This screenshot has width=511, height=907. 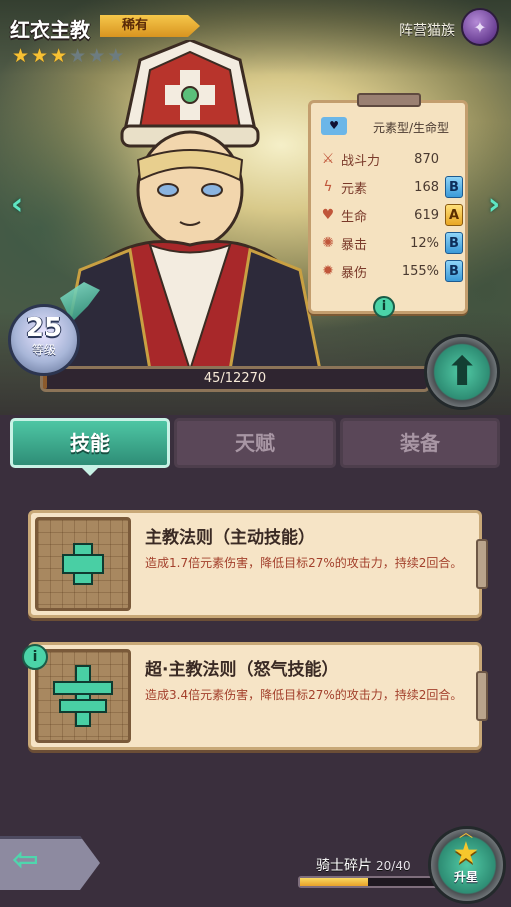 What do you see at coordinates (427, 31) in the screenshot?
I see `faction-label: 阵营猫族` at bounding box center [427, 31].